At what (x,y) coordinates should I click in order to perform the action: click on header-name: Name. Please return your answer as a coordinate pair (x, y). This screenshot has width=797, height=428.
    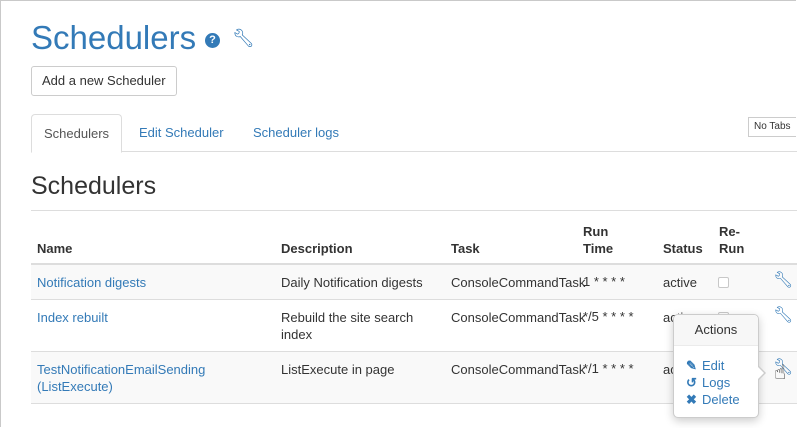
    Looking at the image, I should click on (54, 248).